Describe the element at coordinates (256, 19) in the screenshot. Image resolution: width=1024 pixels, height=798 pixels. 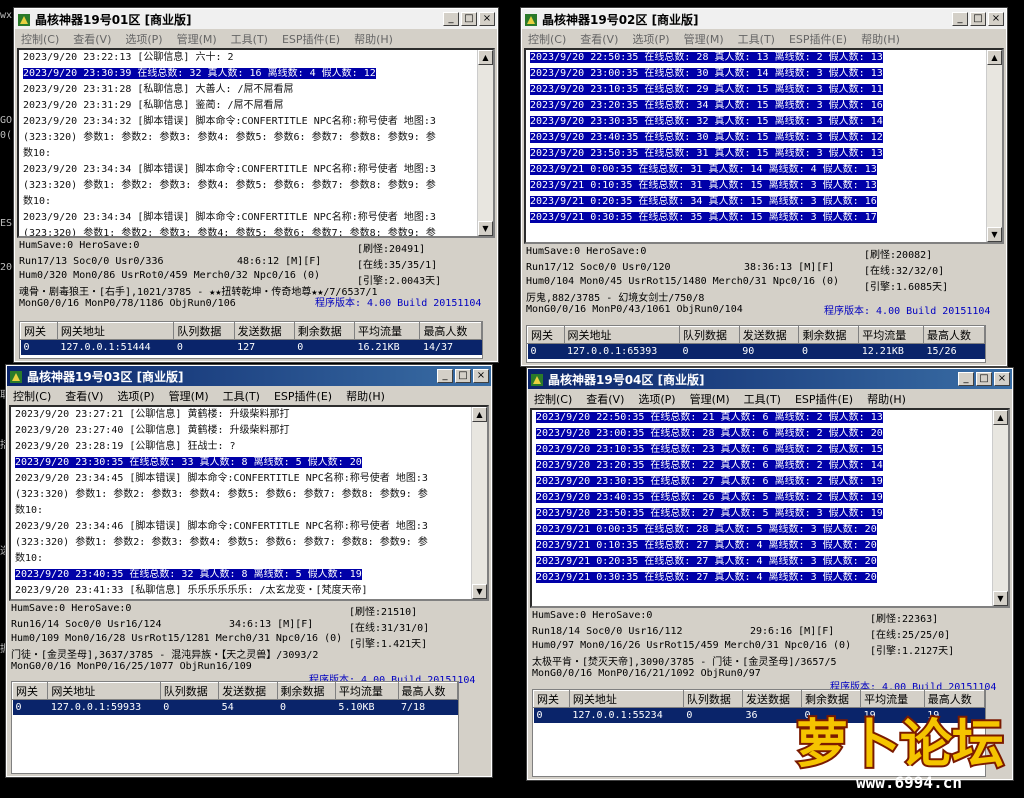
I see `title-bar: 晶核神器19号01区 [商业版] _ □ ×` at that location.